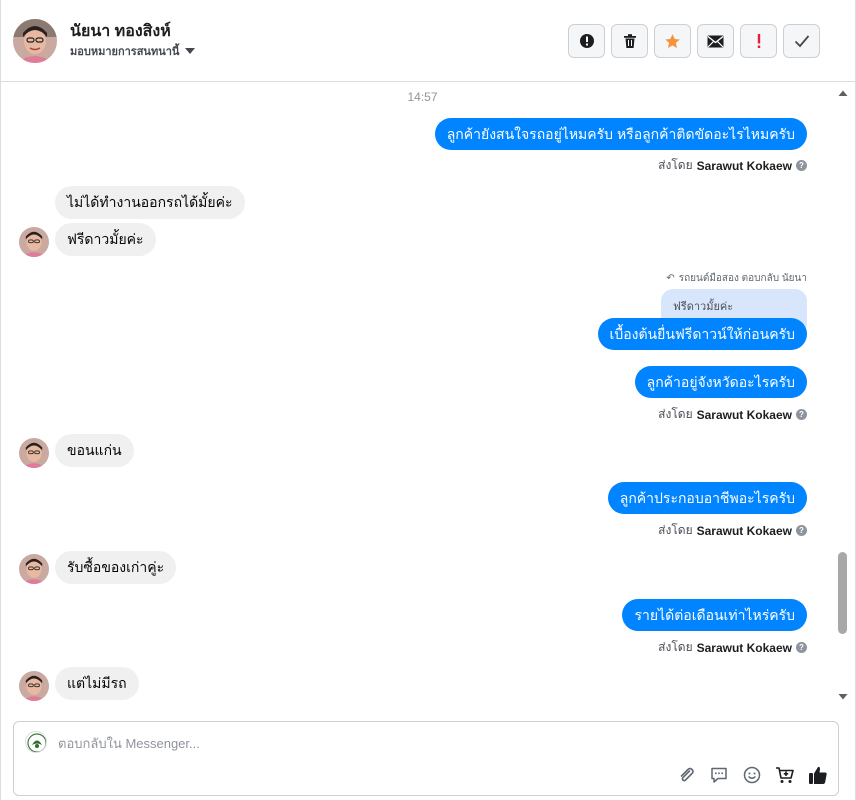 The image size is (856, 800). I want to click on contact-name: นัยนา ทองสิงห์, so click(120, 31).